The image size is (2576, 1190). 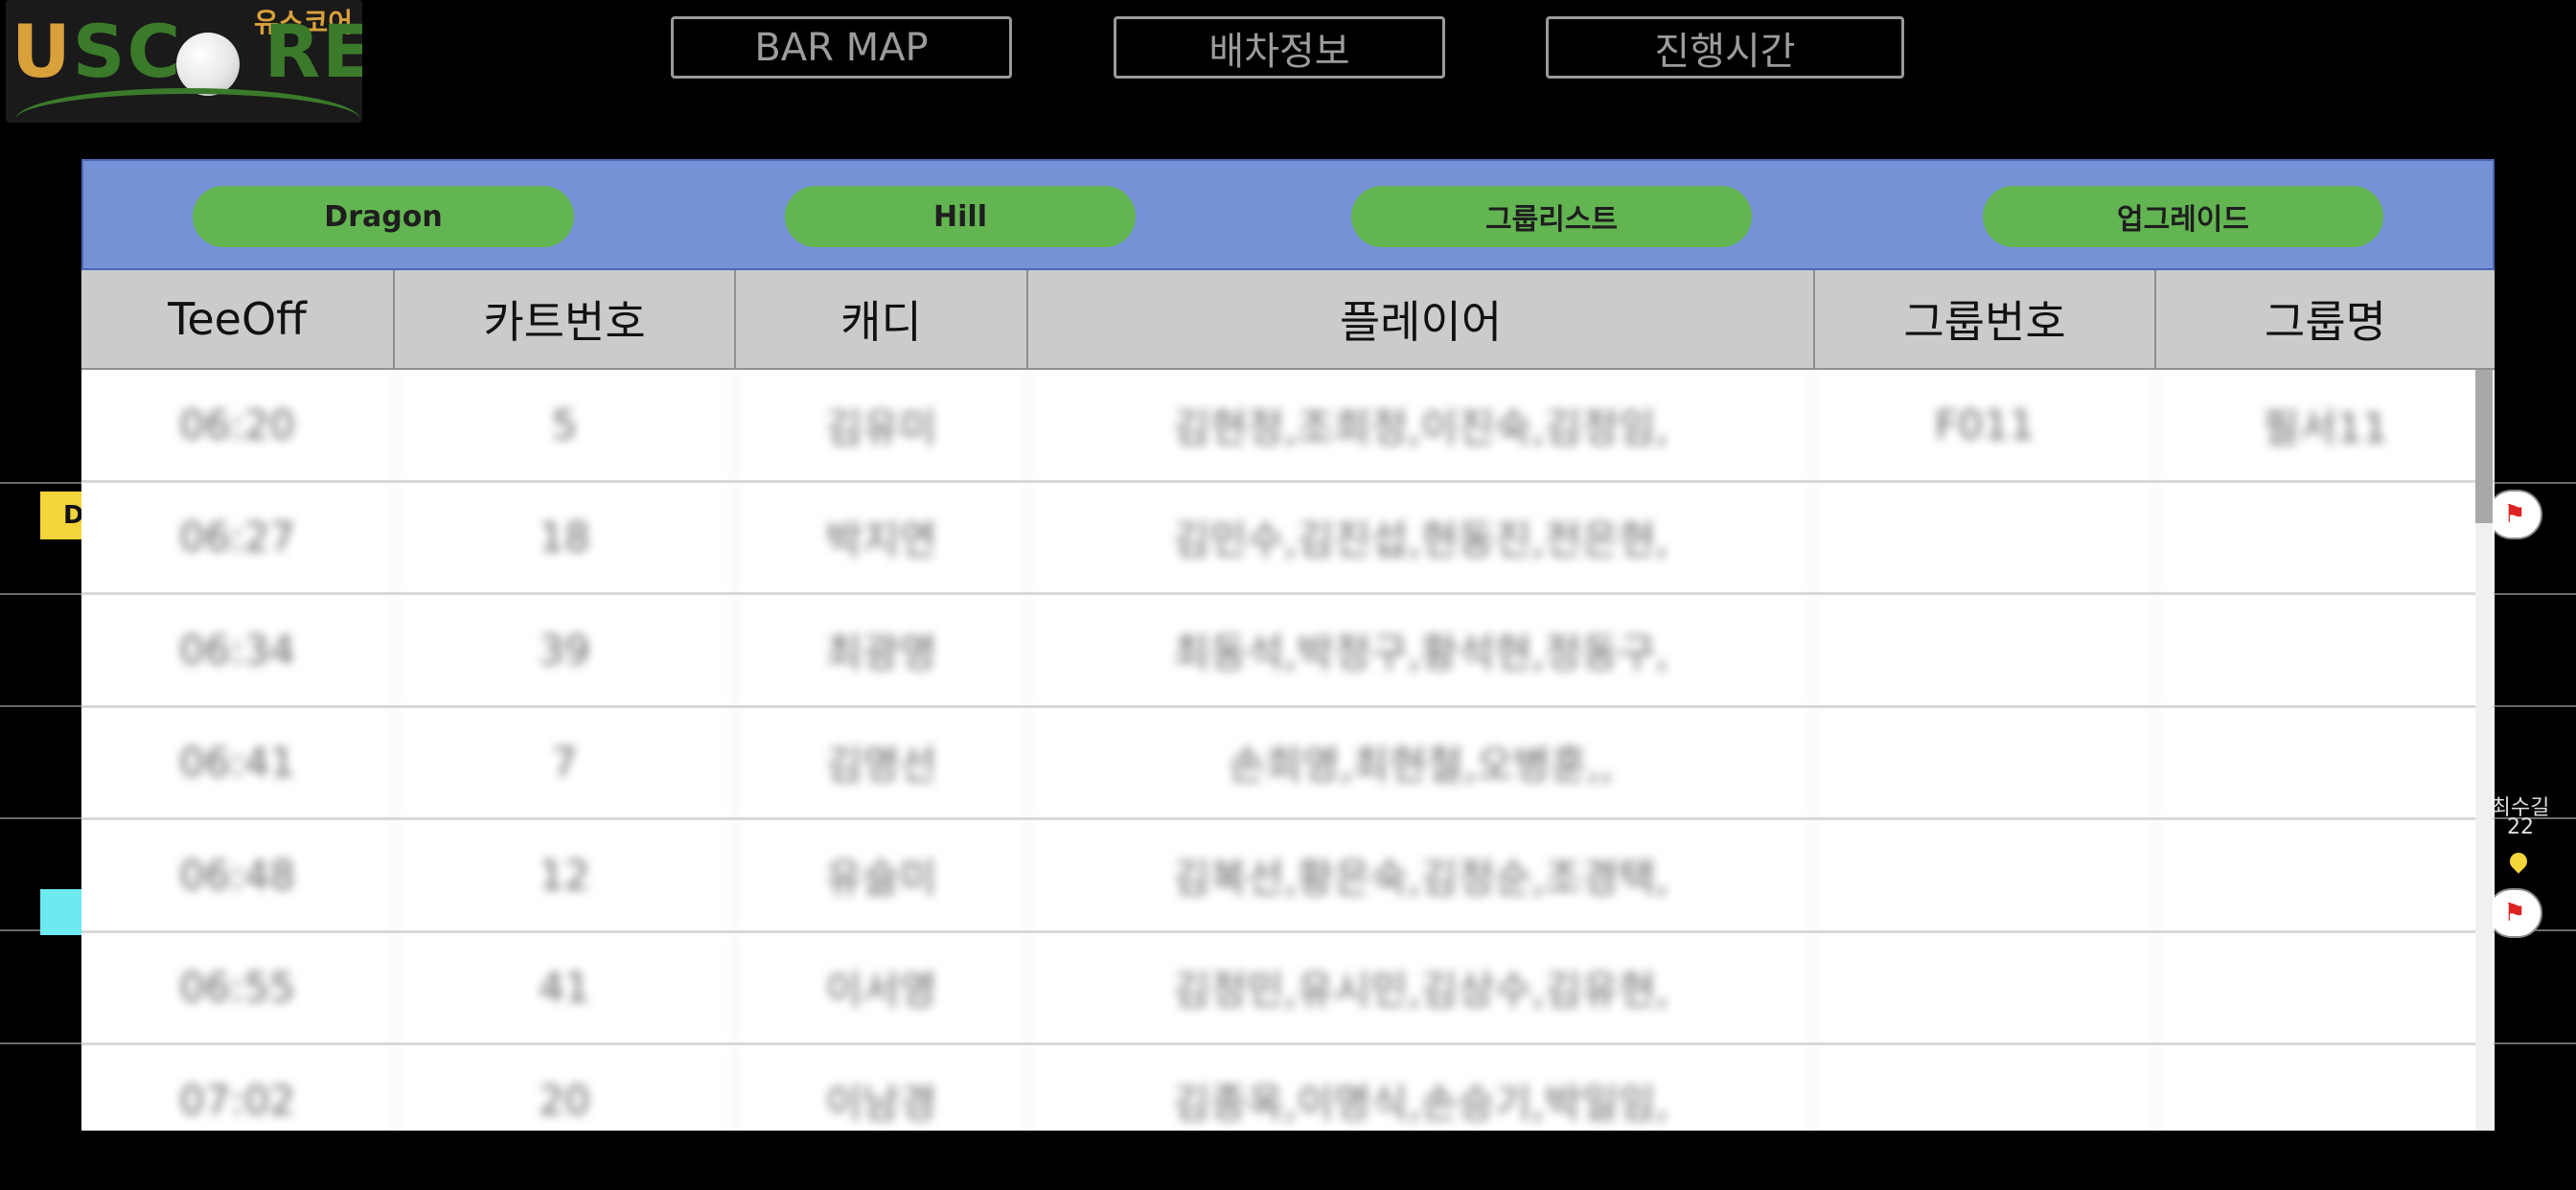 I want to click on cell-players: 김민수,김진섭,현동진,전은현,, so click(x=1421, y=537).